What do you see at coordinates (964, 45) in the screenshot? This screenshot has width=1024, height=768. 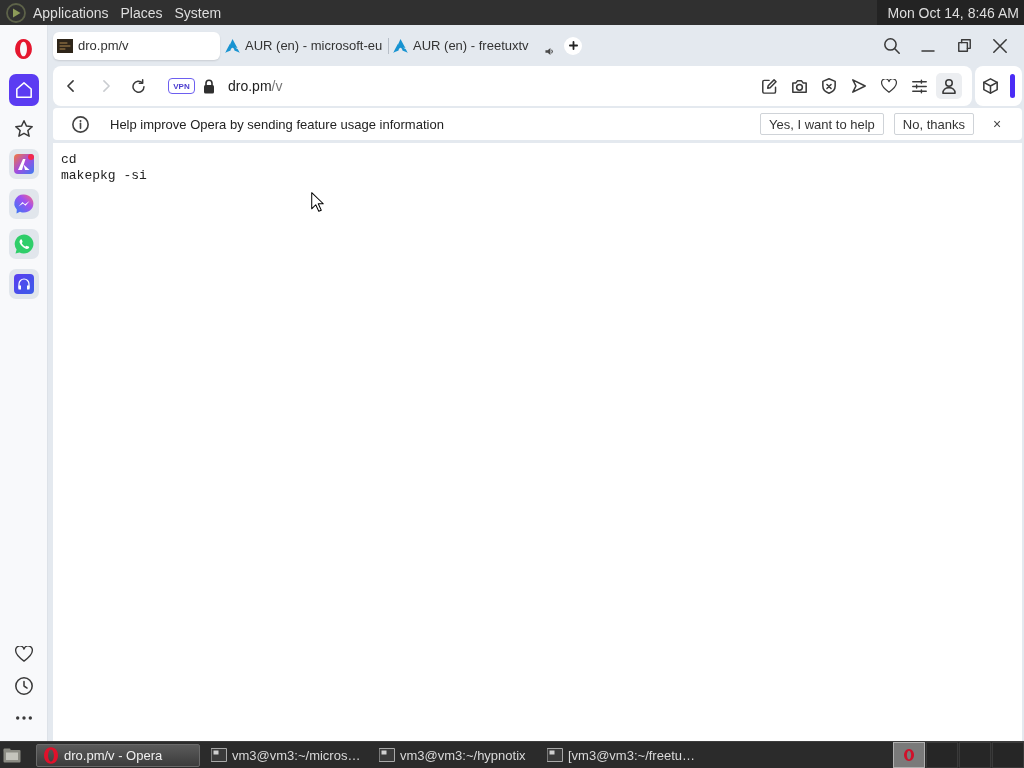 I see `restore-icon` at bounding box center [964, 45].